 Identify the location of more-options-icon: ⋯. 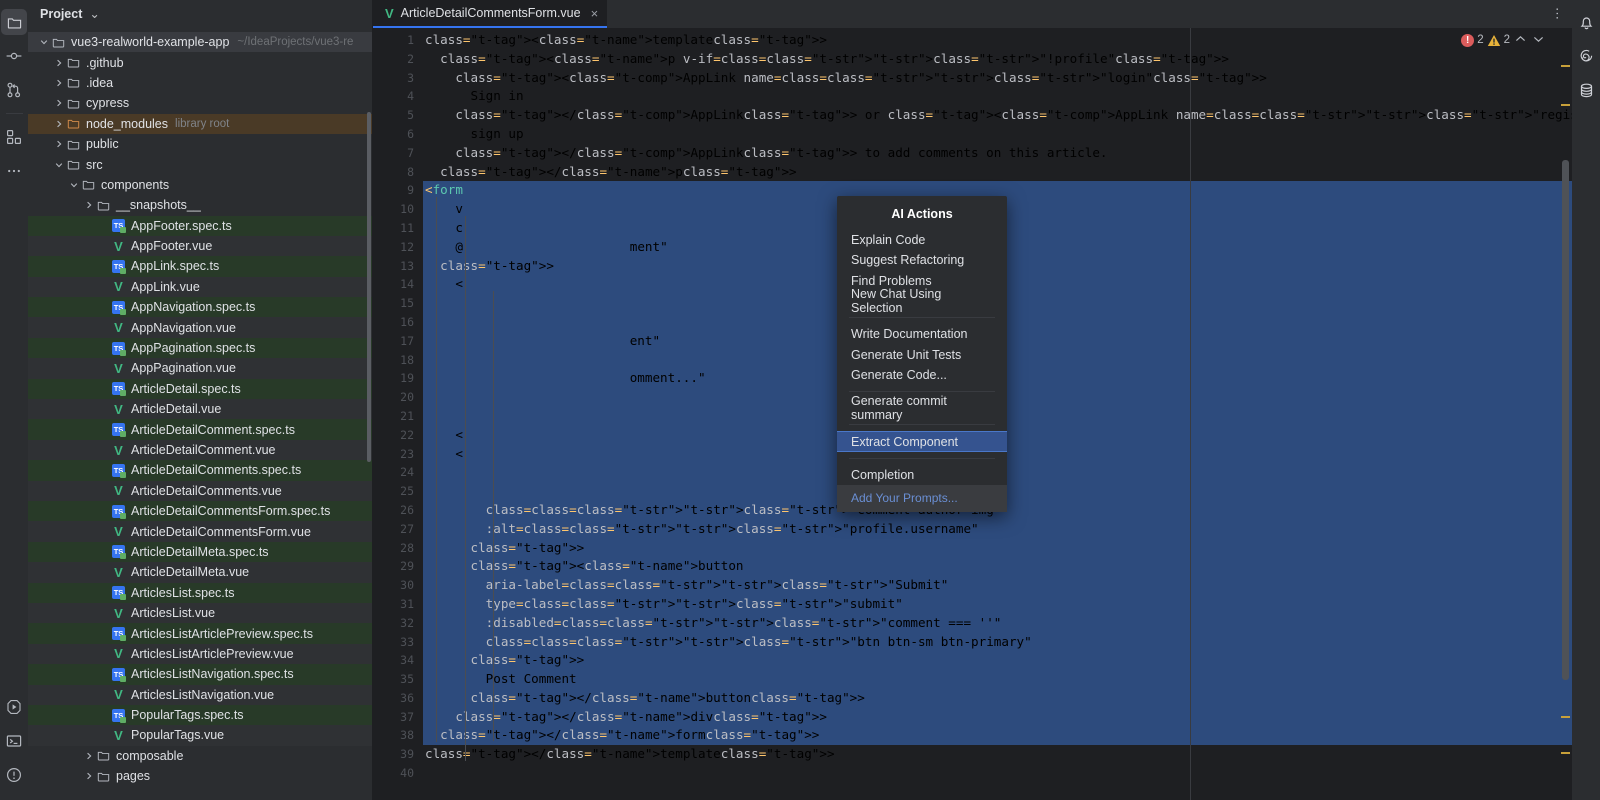
(1557, 14).